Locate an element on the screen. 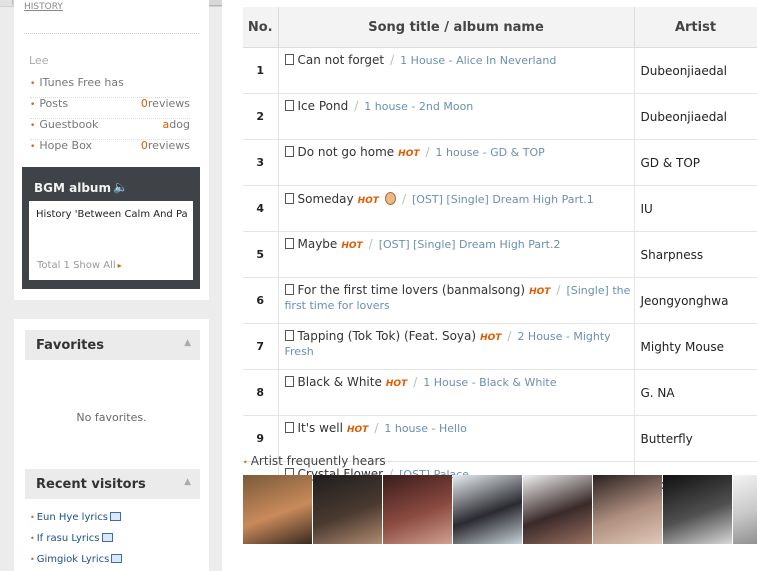 This screenshot has height=571, width=757. song-title-link: Someday is located at coordinates (326, 199).